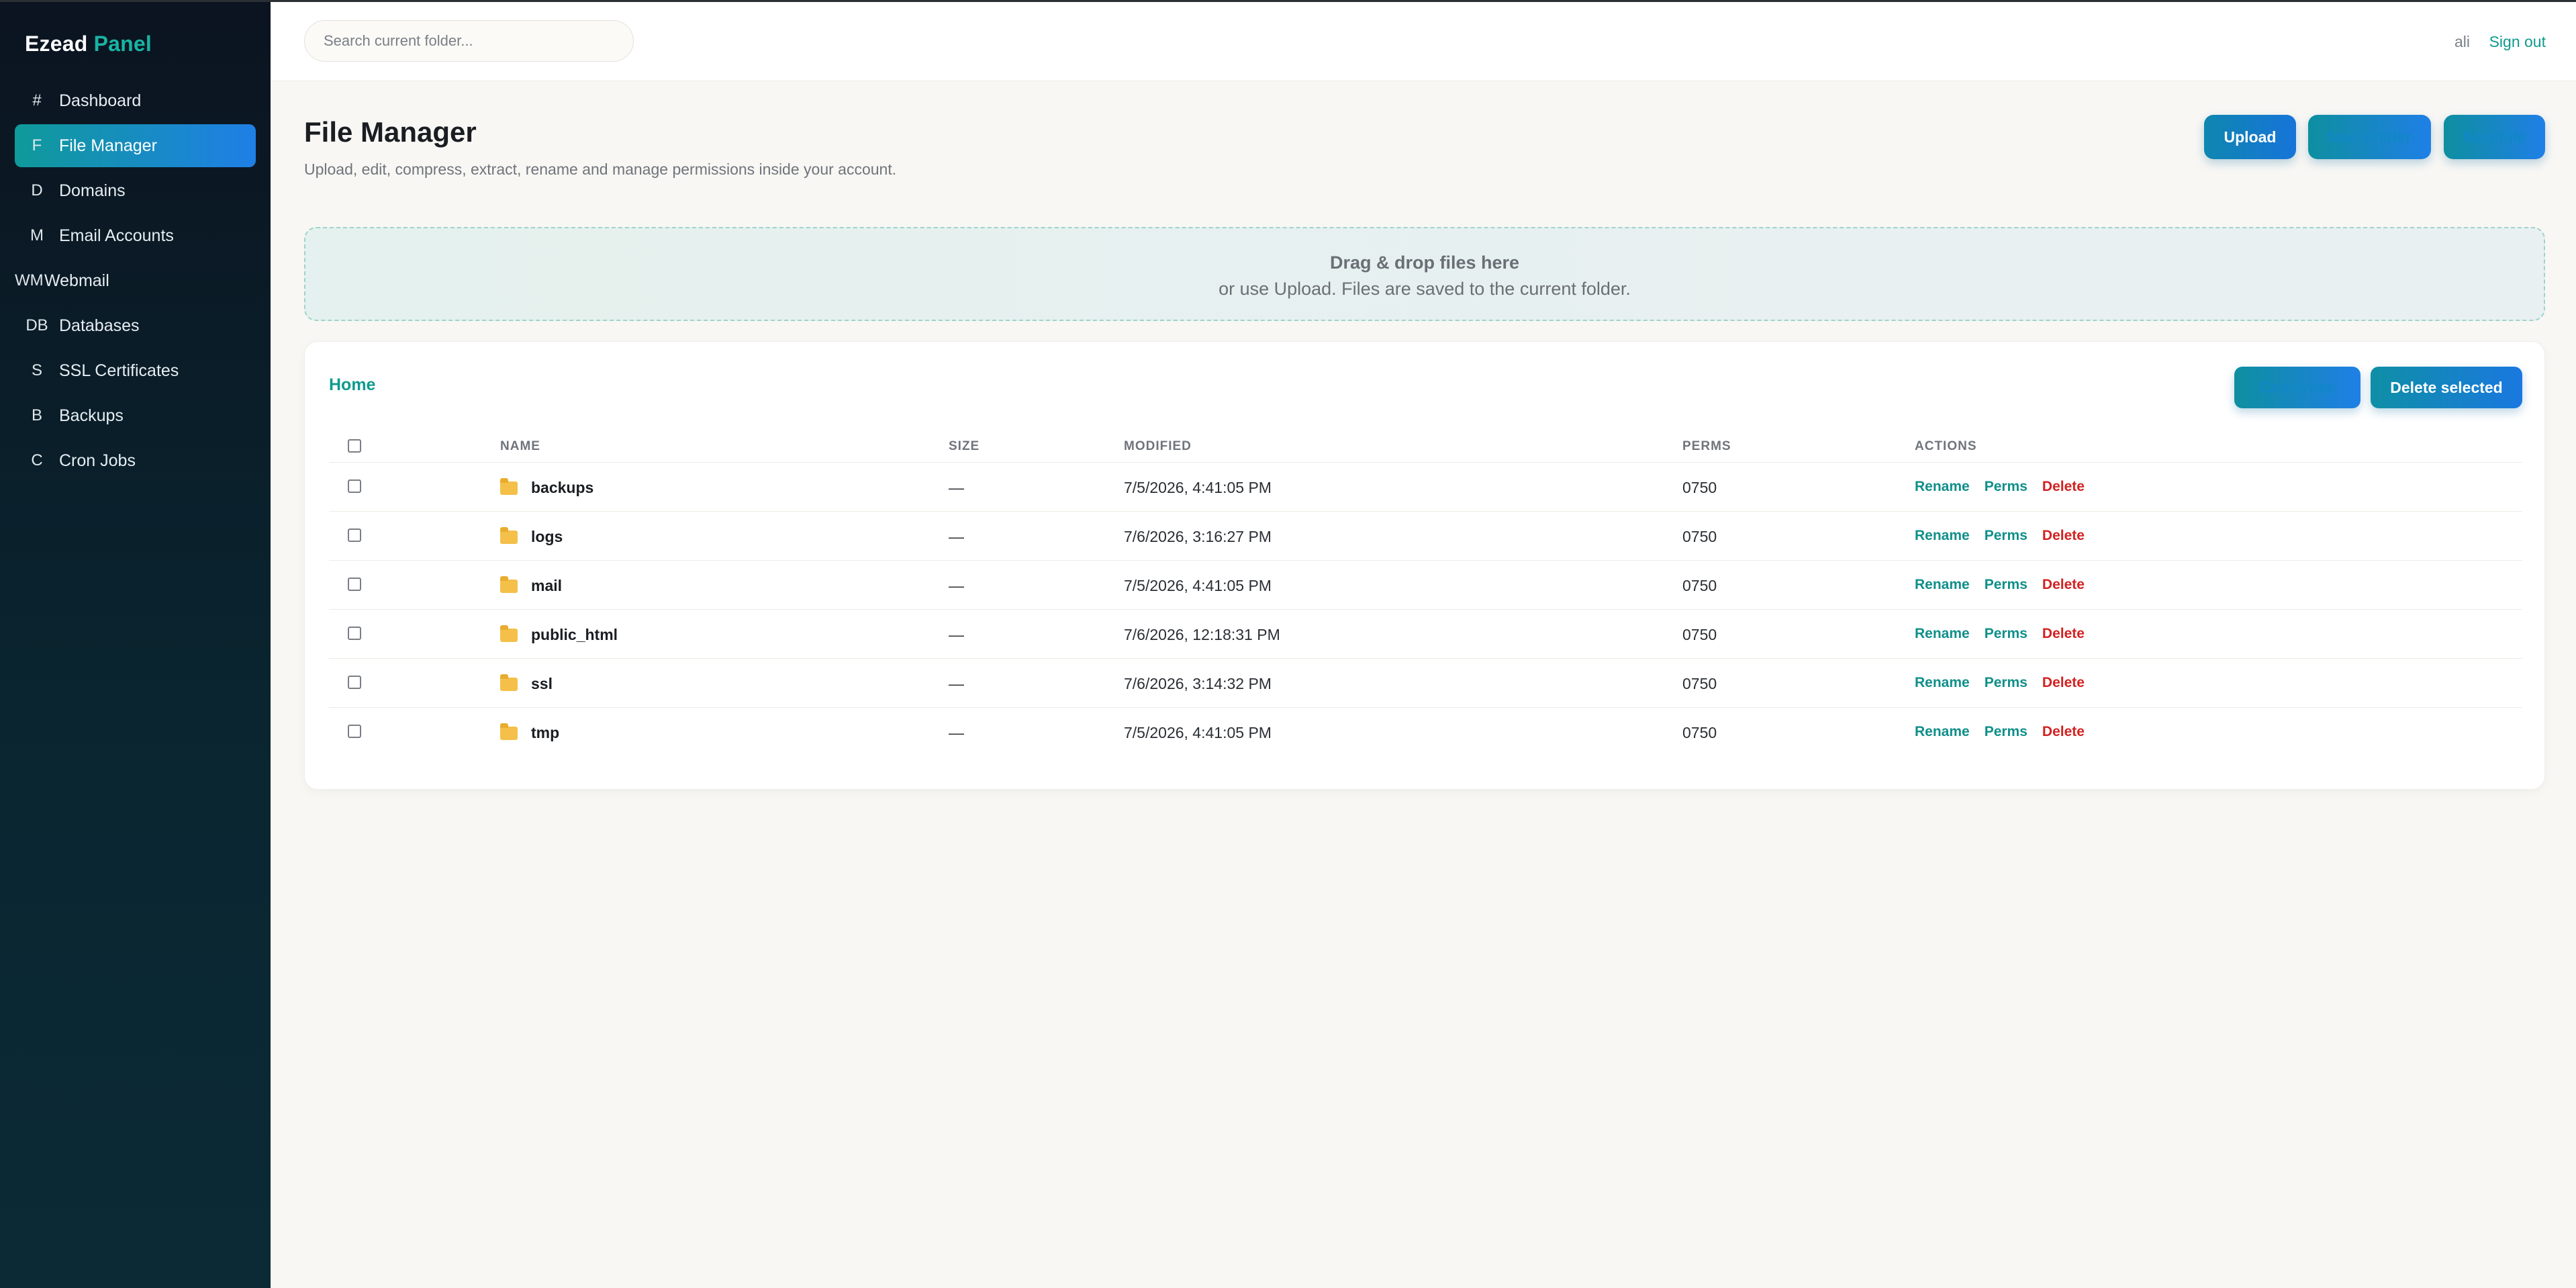 Image resolution: width=2576 pixels, height=1288 pixels. What do you see at coordinates (562, 487) in the screenshot?
I see `file-name: backups` at bounding box center [562, 487].